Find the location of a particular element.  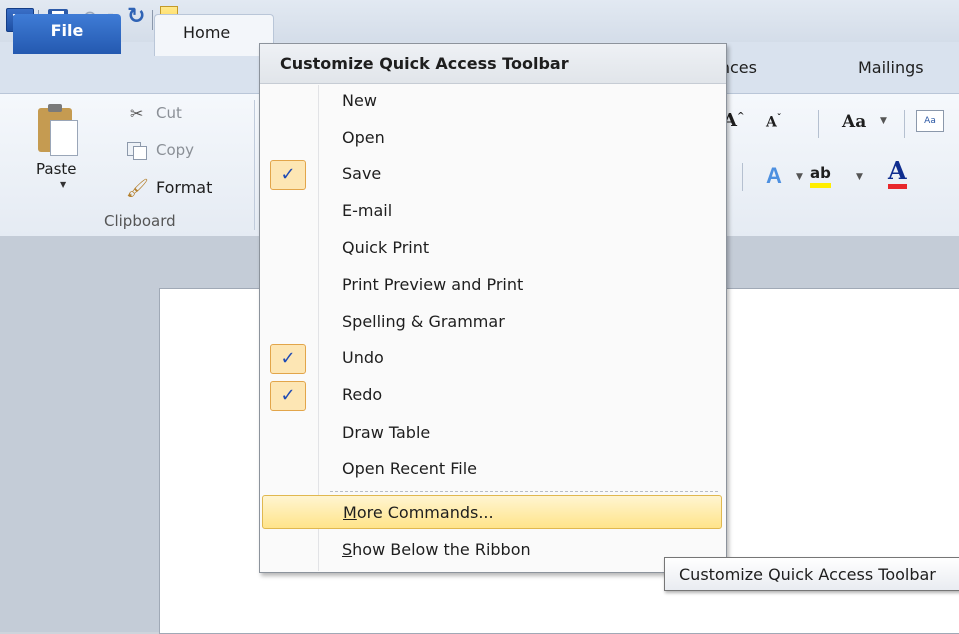

text-effects-button: A is located at coordinates (774, 176).